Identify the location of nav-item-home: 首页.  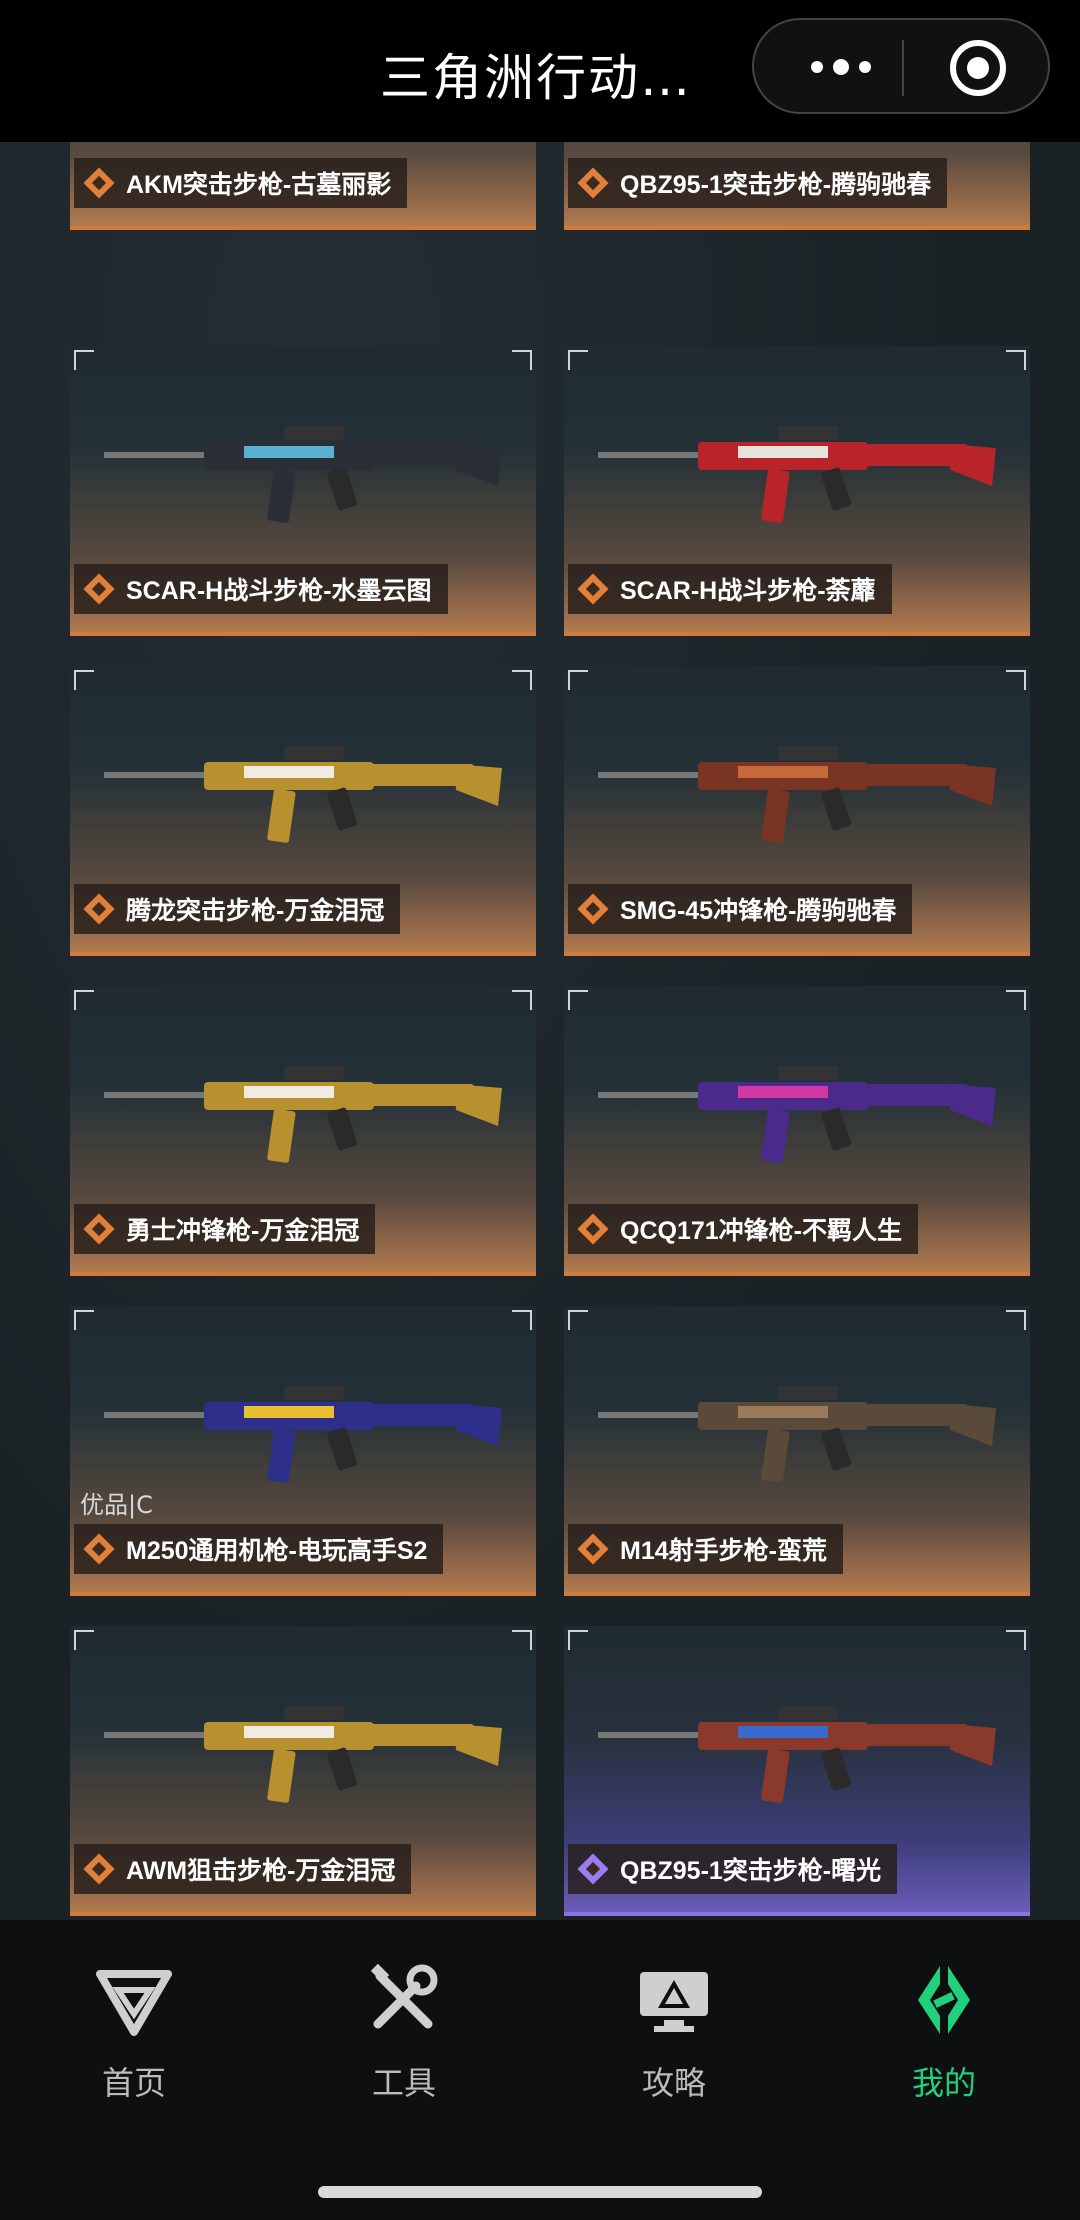
(134, 2040).